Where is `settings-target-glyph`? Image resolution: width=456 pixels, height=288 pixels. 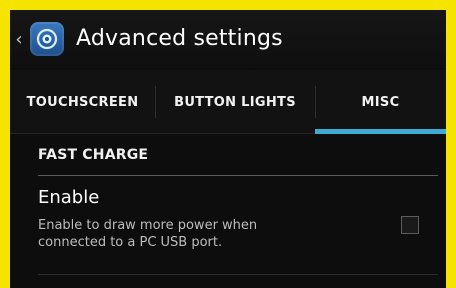
settings-target-glyph is located at coordinates (47, 39).